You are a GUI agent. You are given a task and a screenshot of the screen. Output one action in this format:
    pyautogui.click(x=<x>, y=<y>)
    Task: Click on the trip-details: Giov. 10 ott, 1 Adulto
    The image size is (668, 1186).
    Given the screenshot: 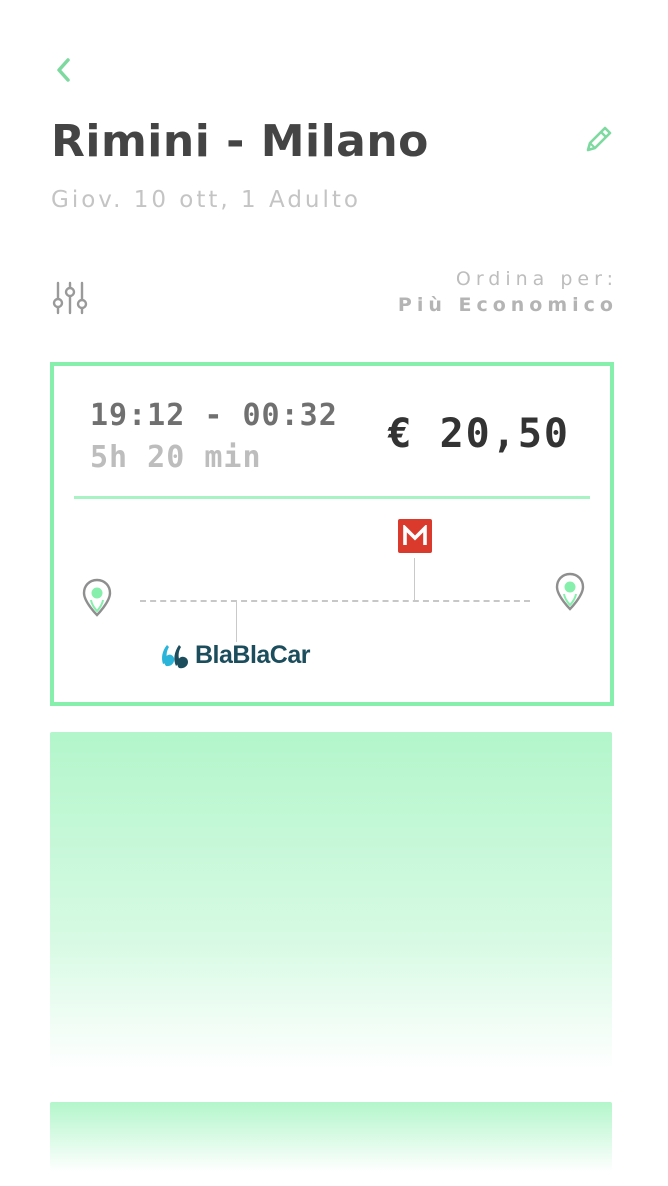 What is the action you would take?
    pyautogui.click(x=206, y=200)
    